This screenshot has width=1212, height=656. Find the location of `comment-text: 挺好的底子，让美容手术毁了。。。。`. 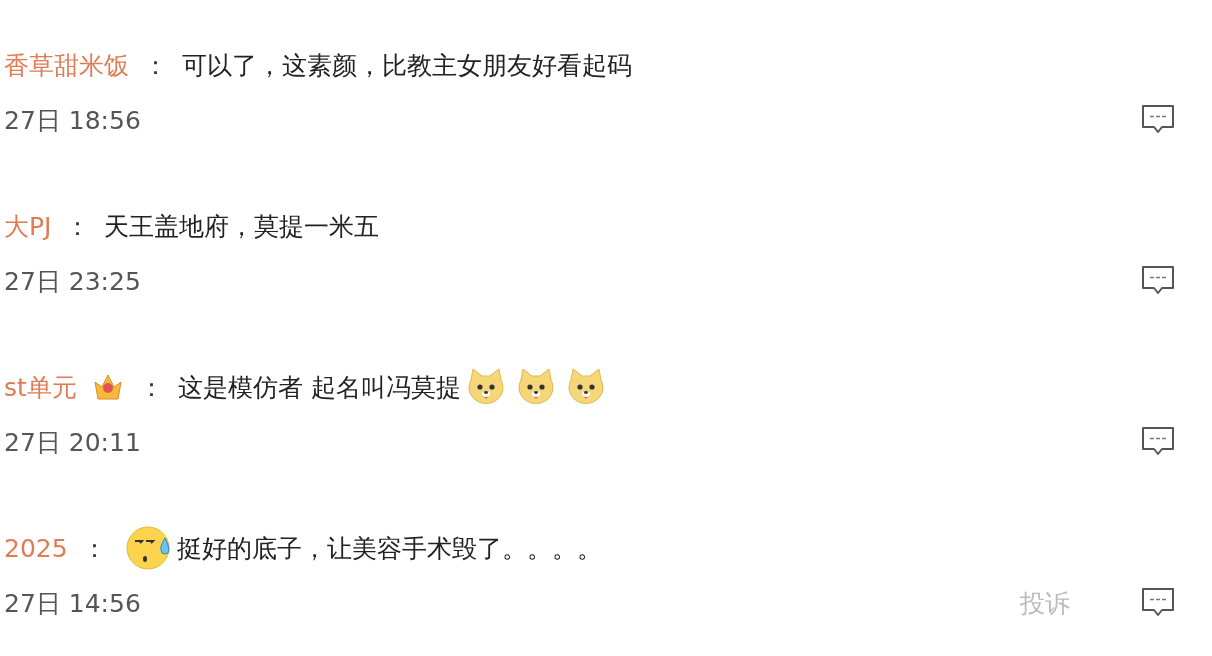

comment-text: 挺好的底子，让美容手术毁了。。。。 is located at coordinates (389, 548).